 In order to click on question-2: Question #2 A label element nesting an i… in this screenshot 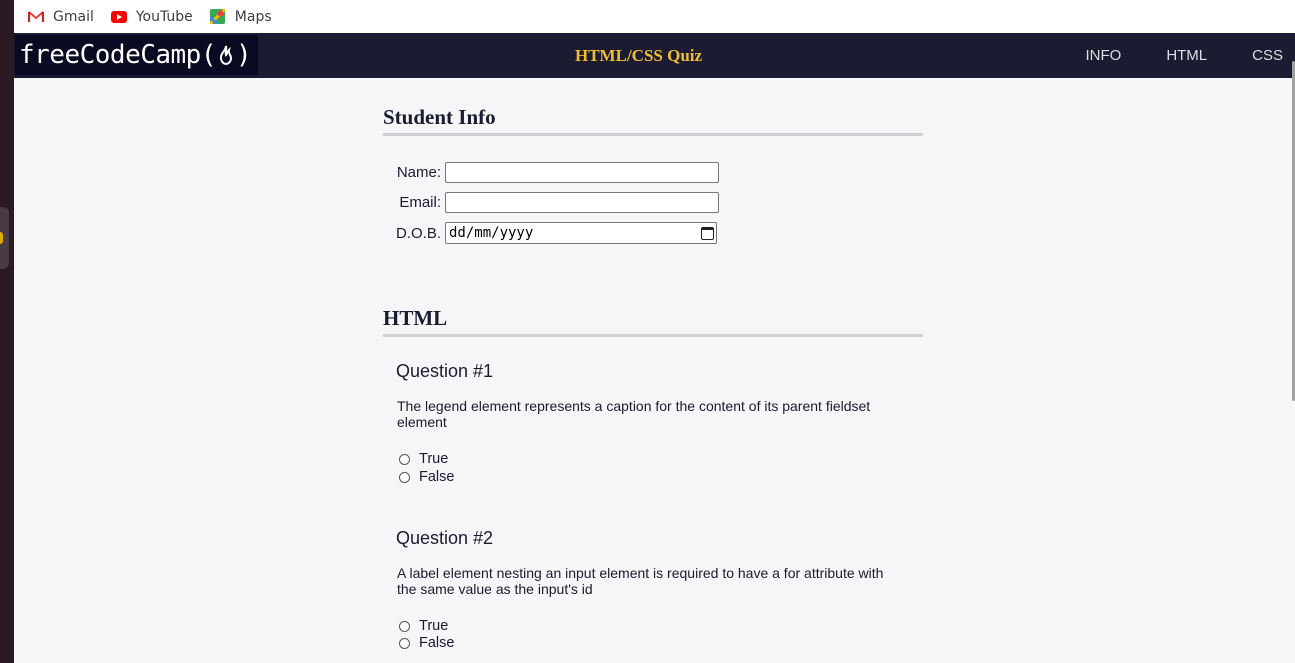, I will do `click(656, 589)`.